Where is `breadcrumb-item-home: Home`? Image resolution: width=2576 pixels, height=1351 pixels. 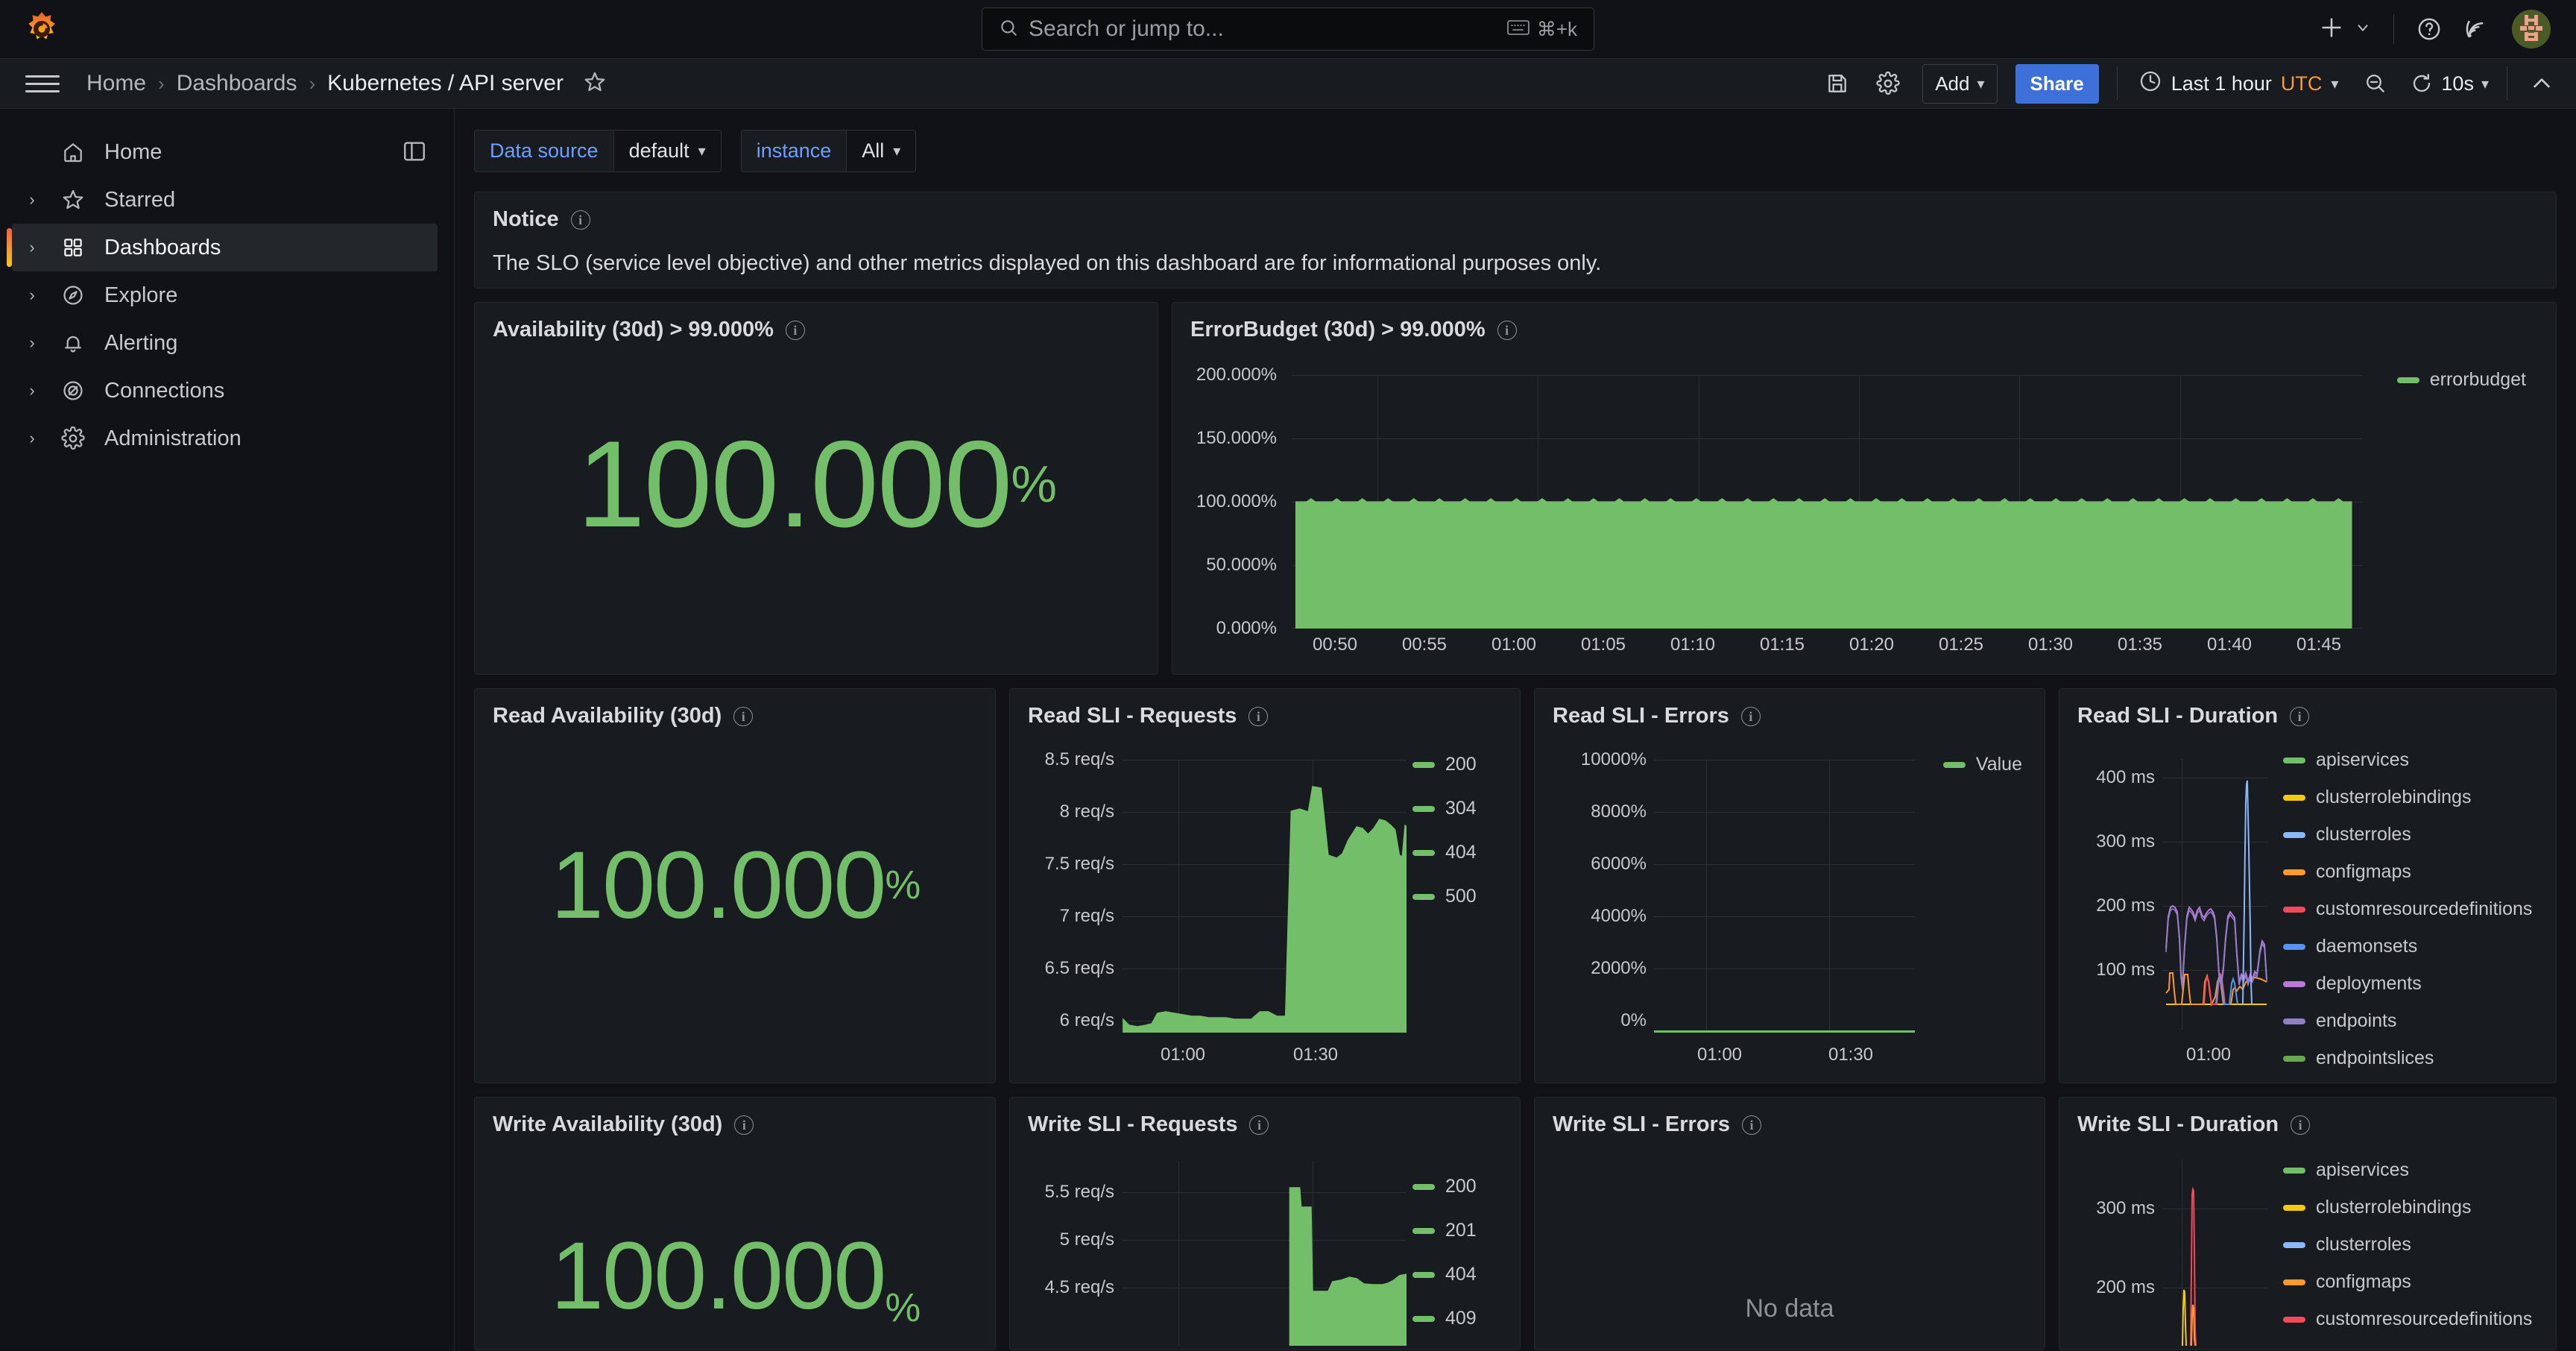 breadcrumb-item-home: Home is located at coordinates (116, 83).